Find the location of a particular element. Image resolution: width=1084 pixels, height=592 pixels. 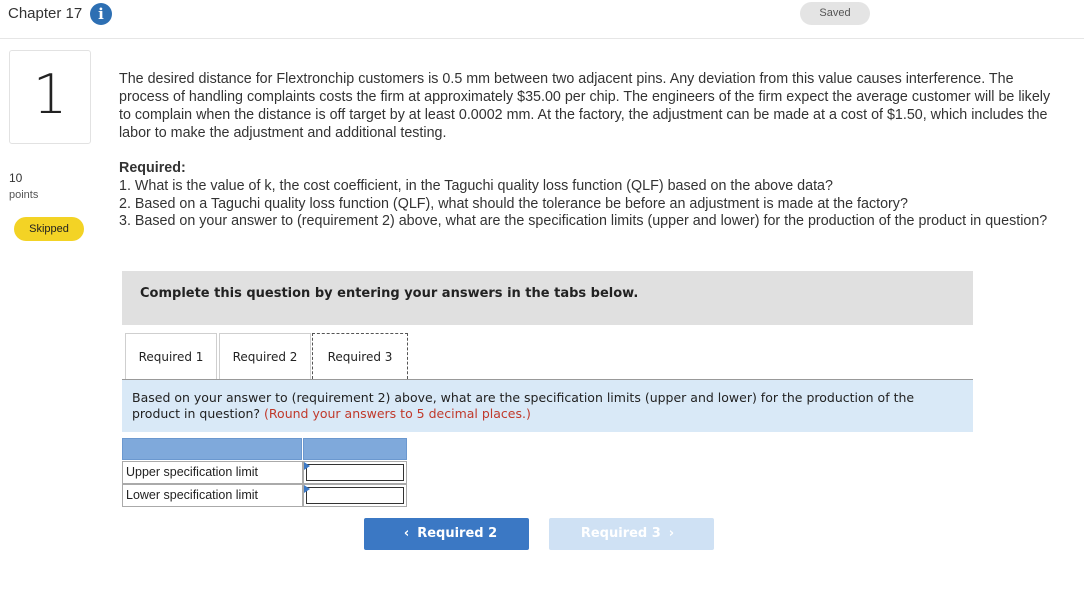

tab-required-3: Required 3 is located at coordinates (360, 356).